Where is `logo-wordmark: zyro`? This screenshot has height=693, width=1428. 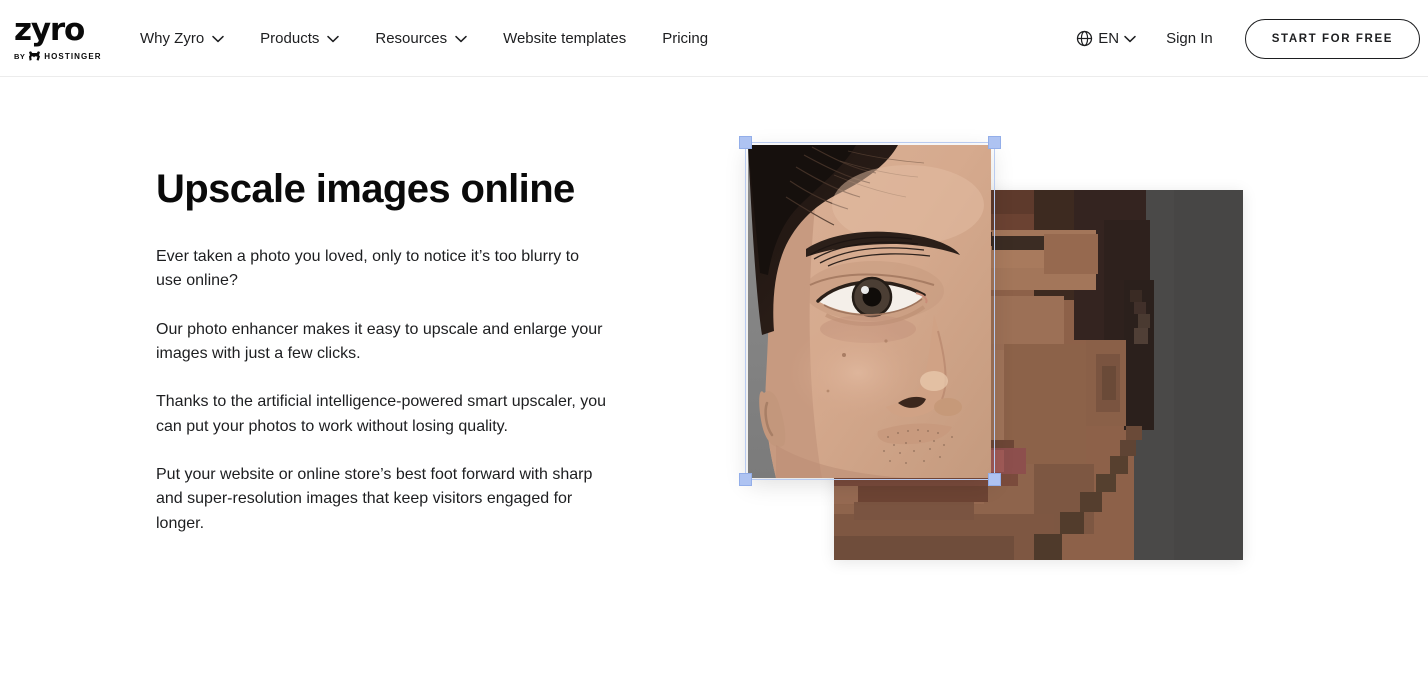
logo-wordmark: zyro is located at coordinates (49, 30).